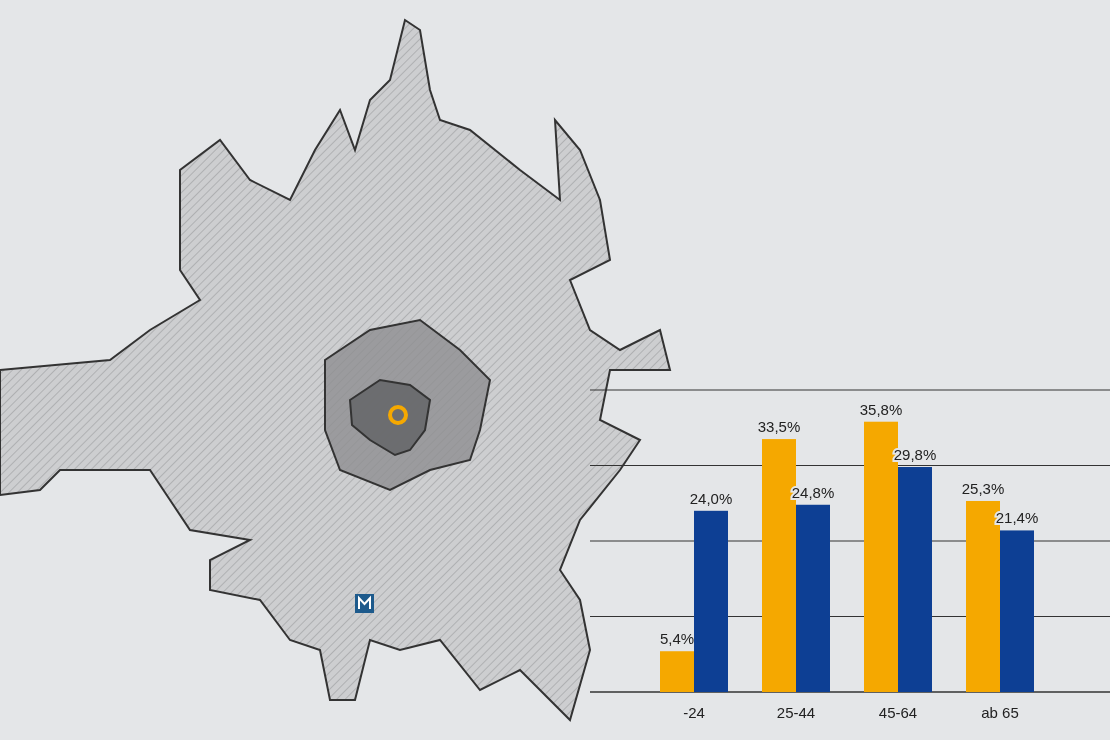  What do you see at coordinates (364, 603) in the screenshot?
I see `m-sign-icon` at bounding box center [364, 603].